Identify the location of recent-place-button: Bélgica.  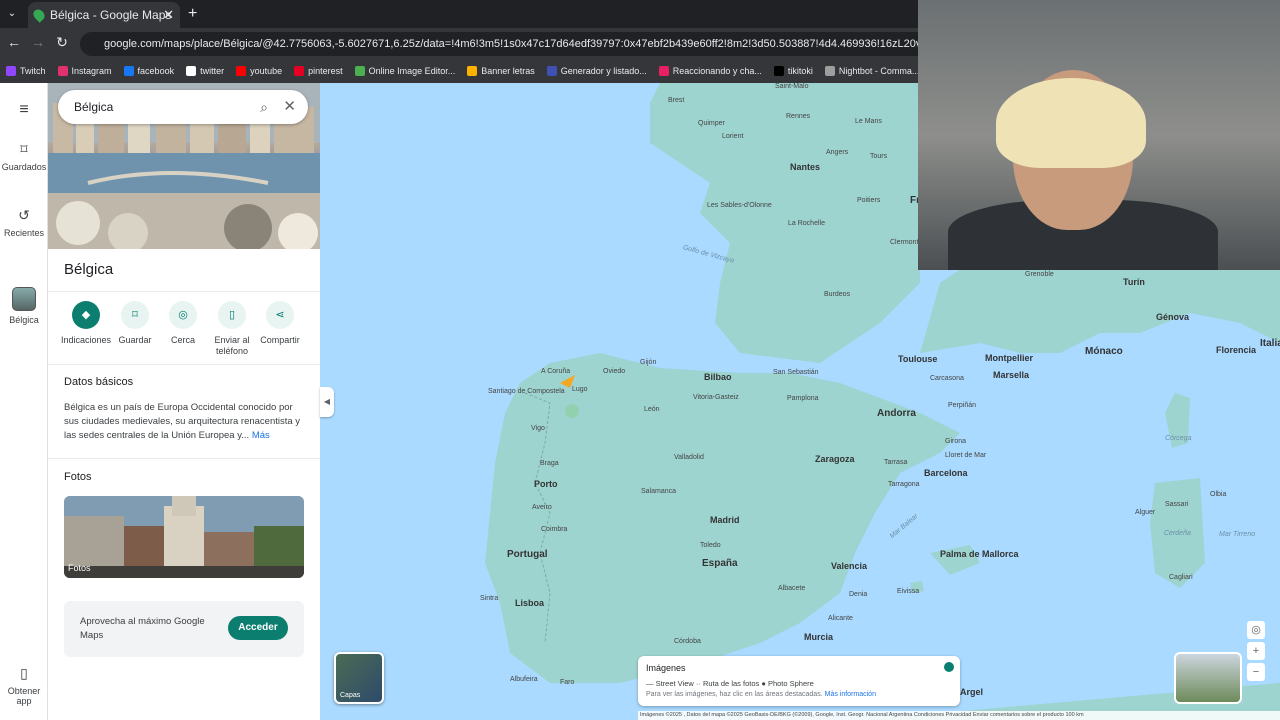
(24, 306).